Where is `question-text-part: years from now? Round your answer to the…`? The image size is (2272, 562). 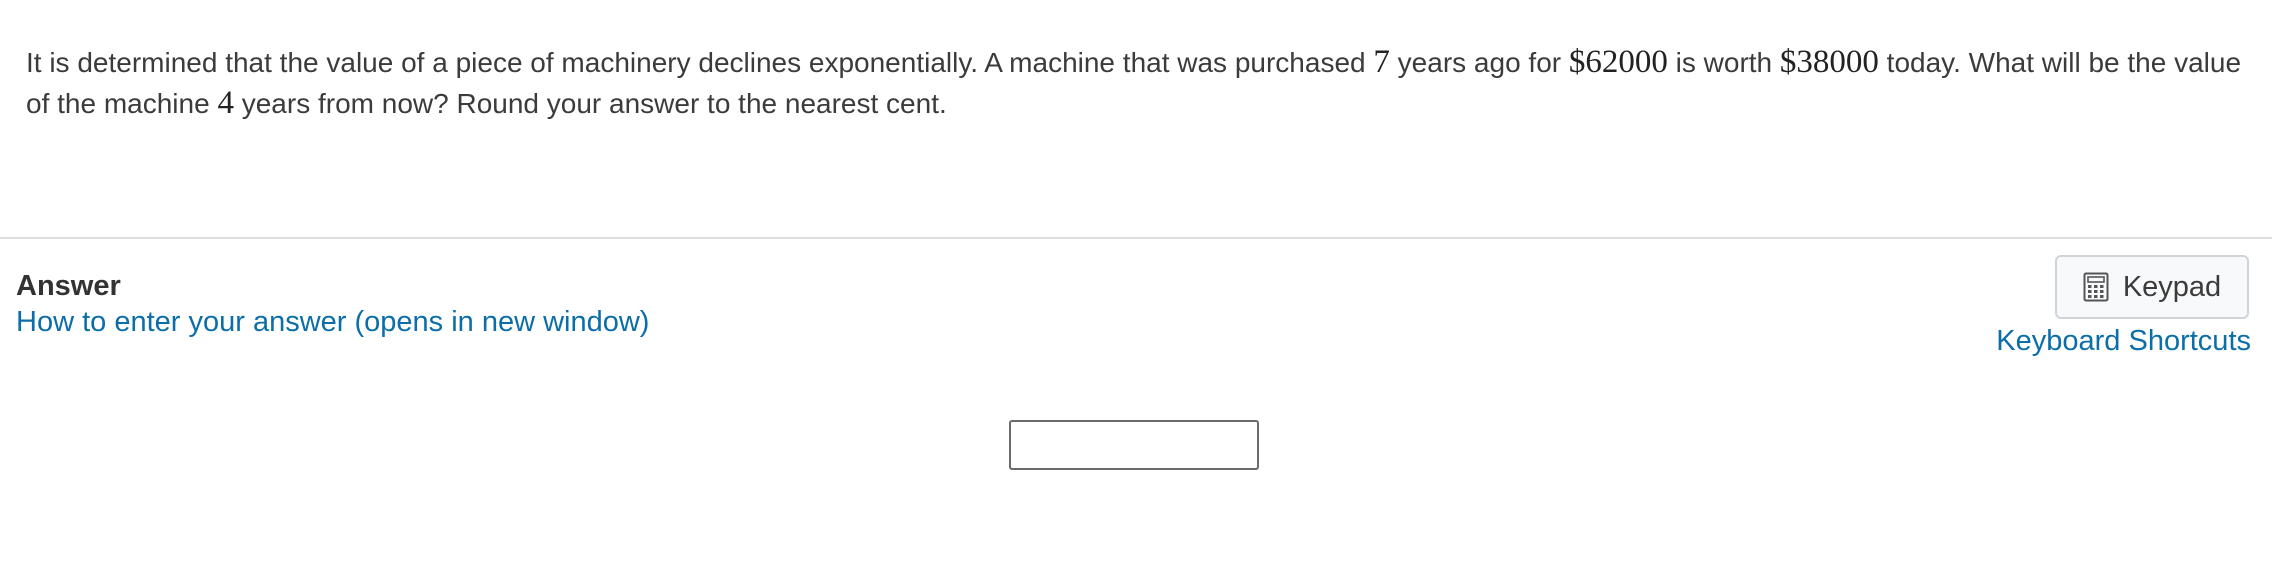
question-text-part: years from now? Round your answer to the… is located at coordinates (590, 103).